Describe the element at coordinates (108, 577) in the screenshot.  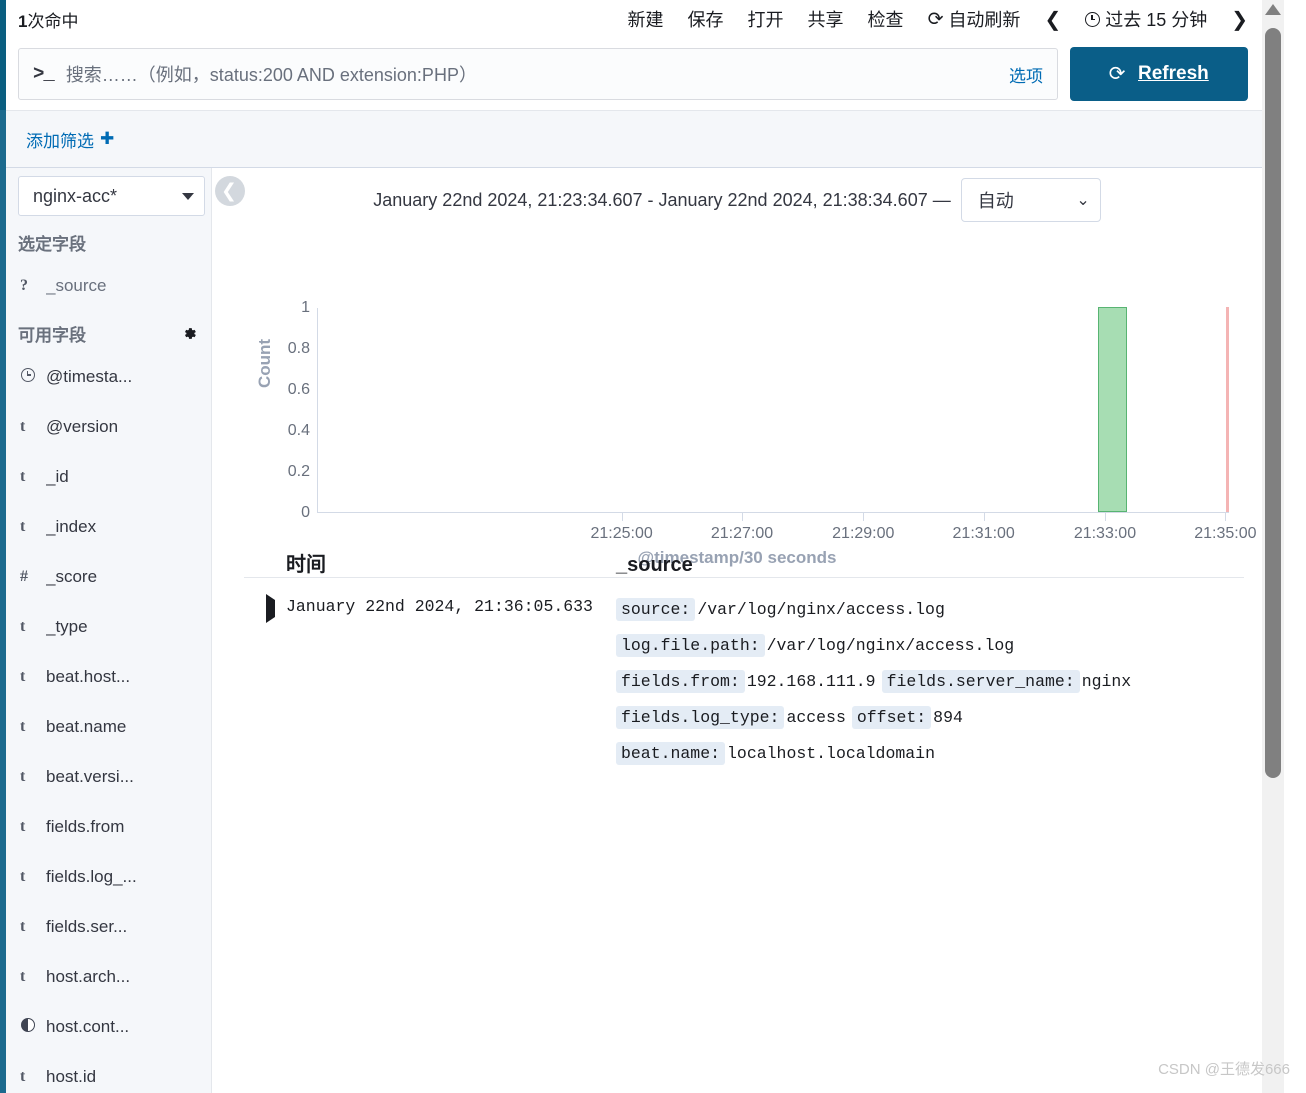
I see `sidebar-field-score: # _score` at that location.